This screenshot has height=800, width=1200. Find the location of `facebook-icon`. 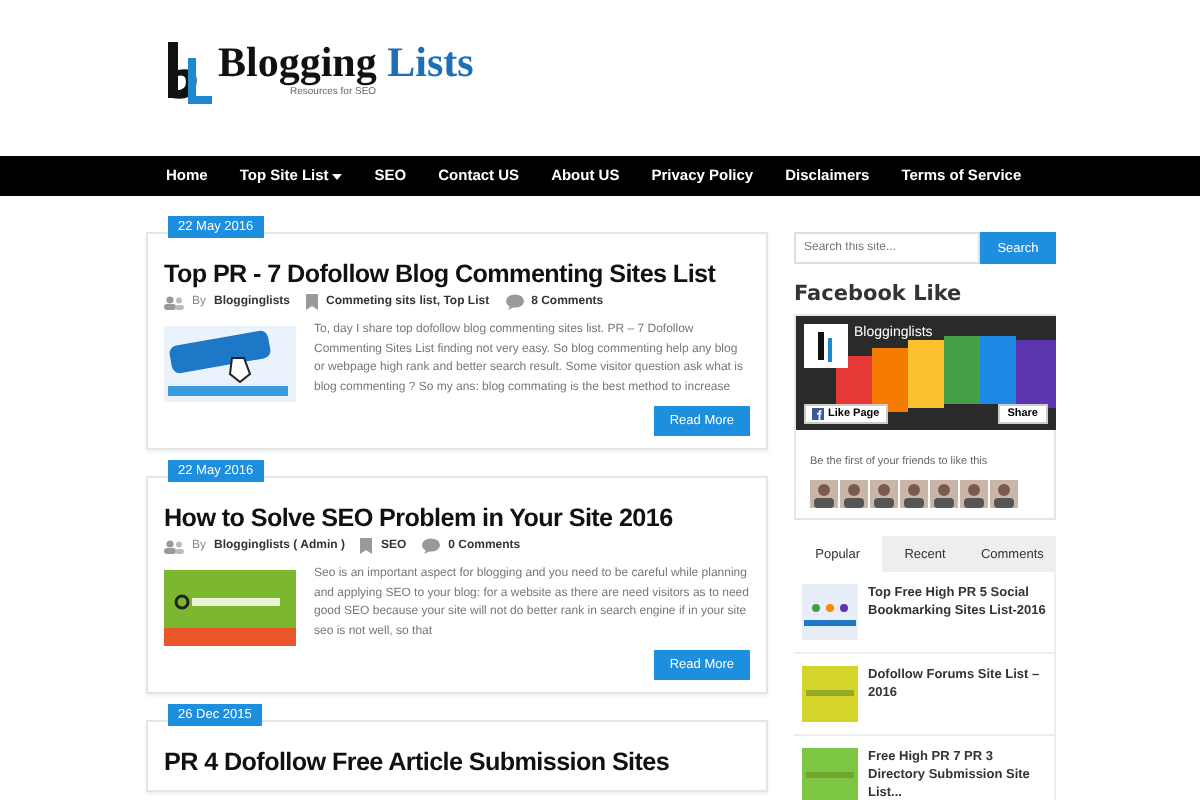

facebook-icon is located at coordinates (818, 414).